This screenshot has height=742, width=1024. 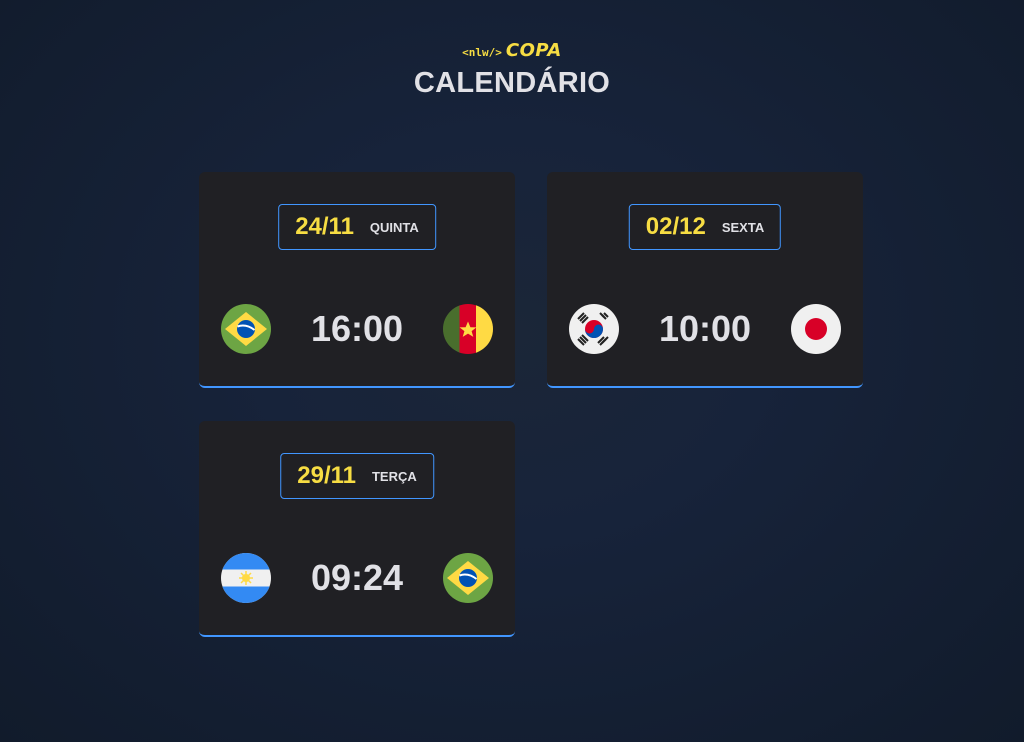 I want to click on match-date-box: 29/11 TERÇA, so click(x=357, y=476).